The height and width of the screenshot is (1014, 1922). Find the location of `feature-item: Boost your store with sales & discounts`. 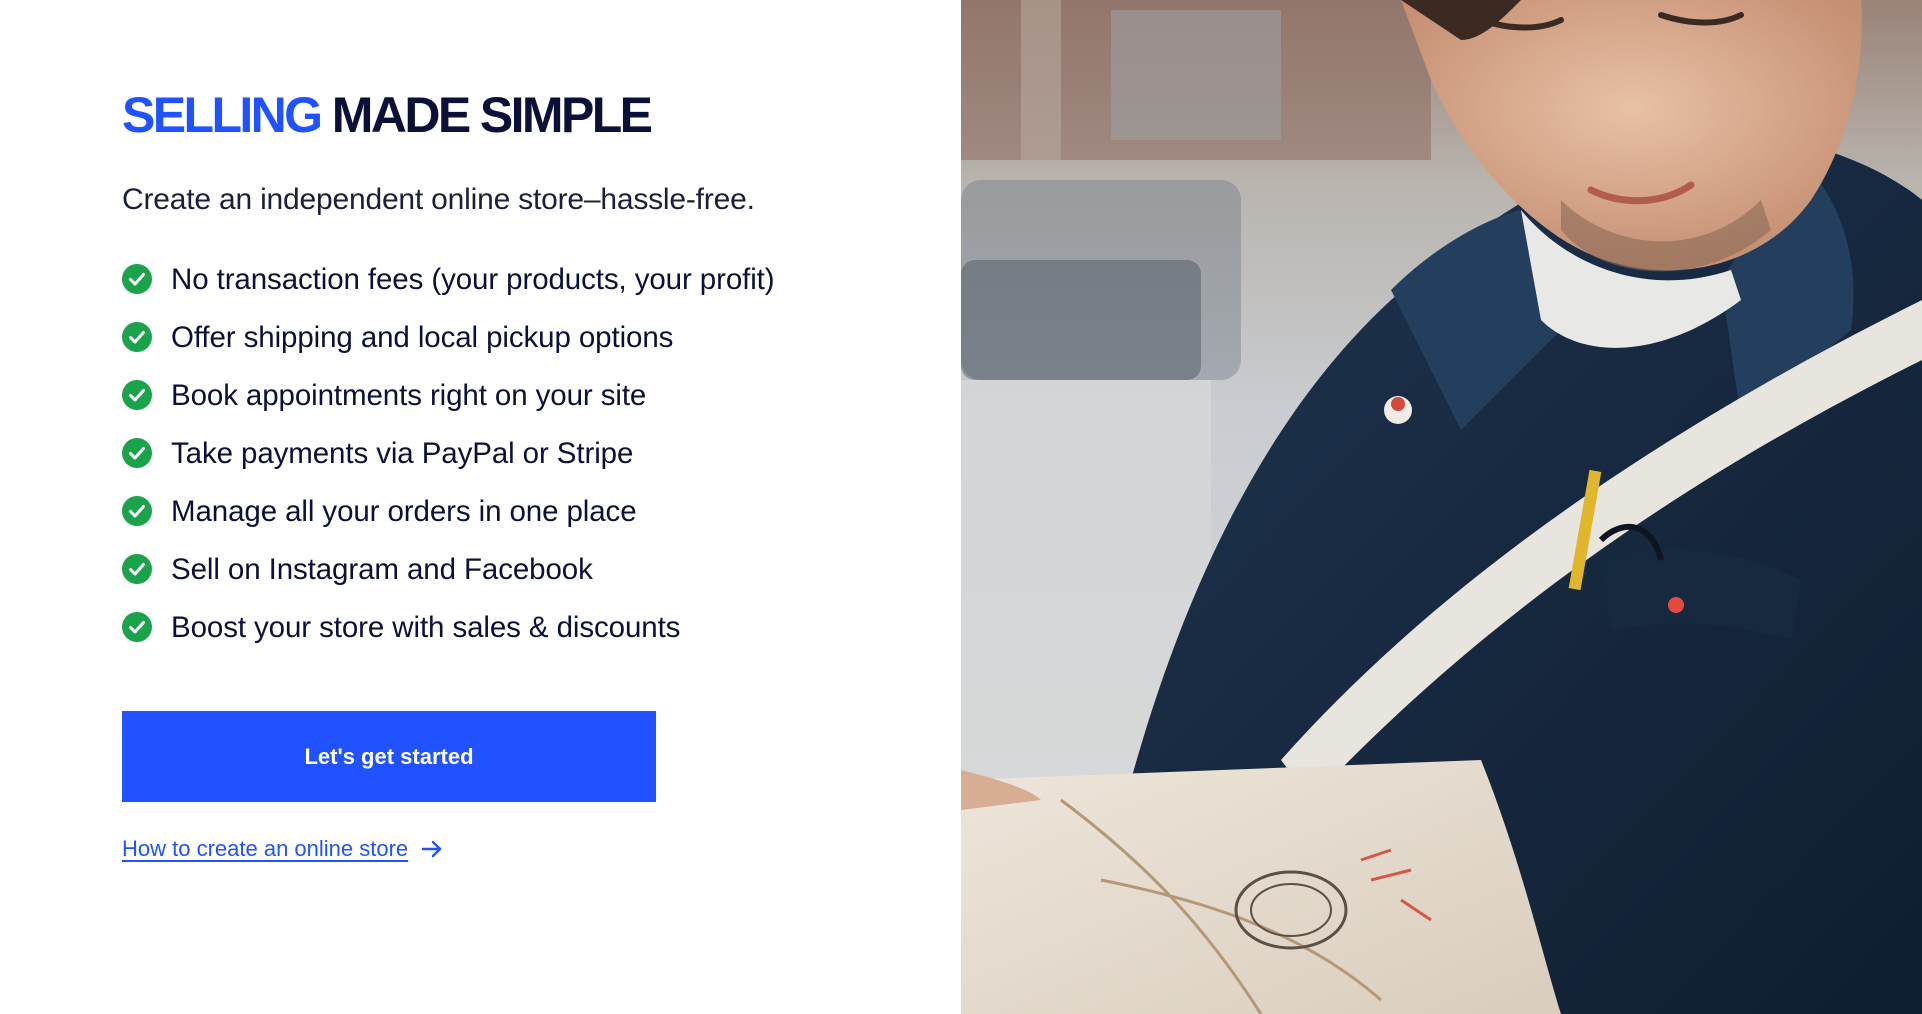

feature-item: Boost your store with sales & discounts is located at coordinates (482, 627).